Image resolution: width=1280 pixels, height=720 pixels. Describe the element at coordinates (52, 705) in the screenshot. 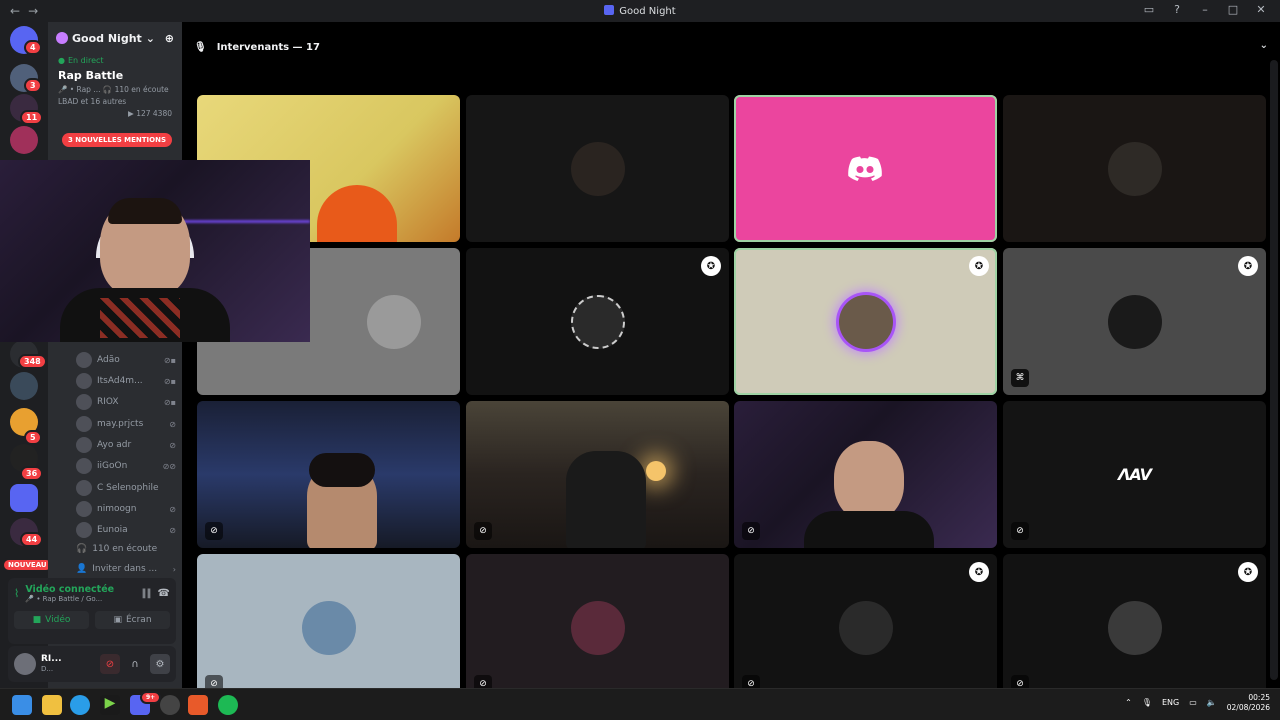

I see `file-explorer-icon` at that location.